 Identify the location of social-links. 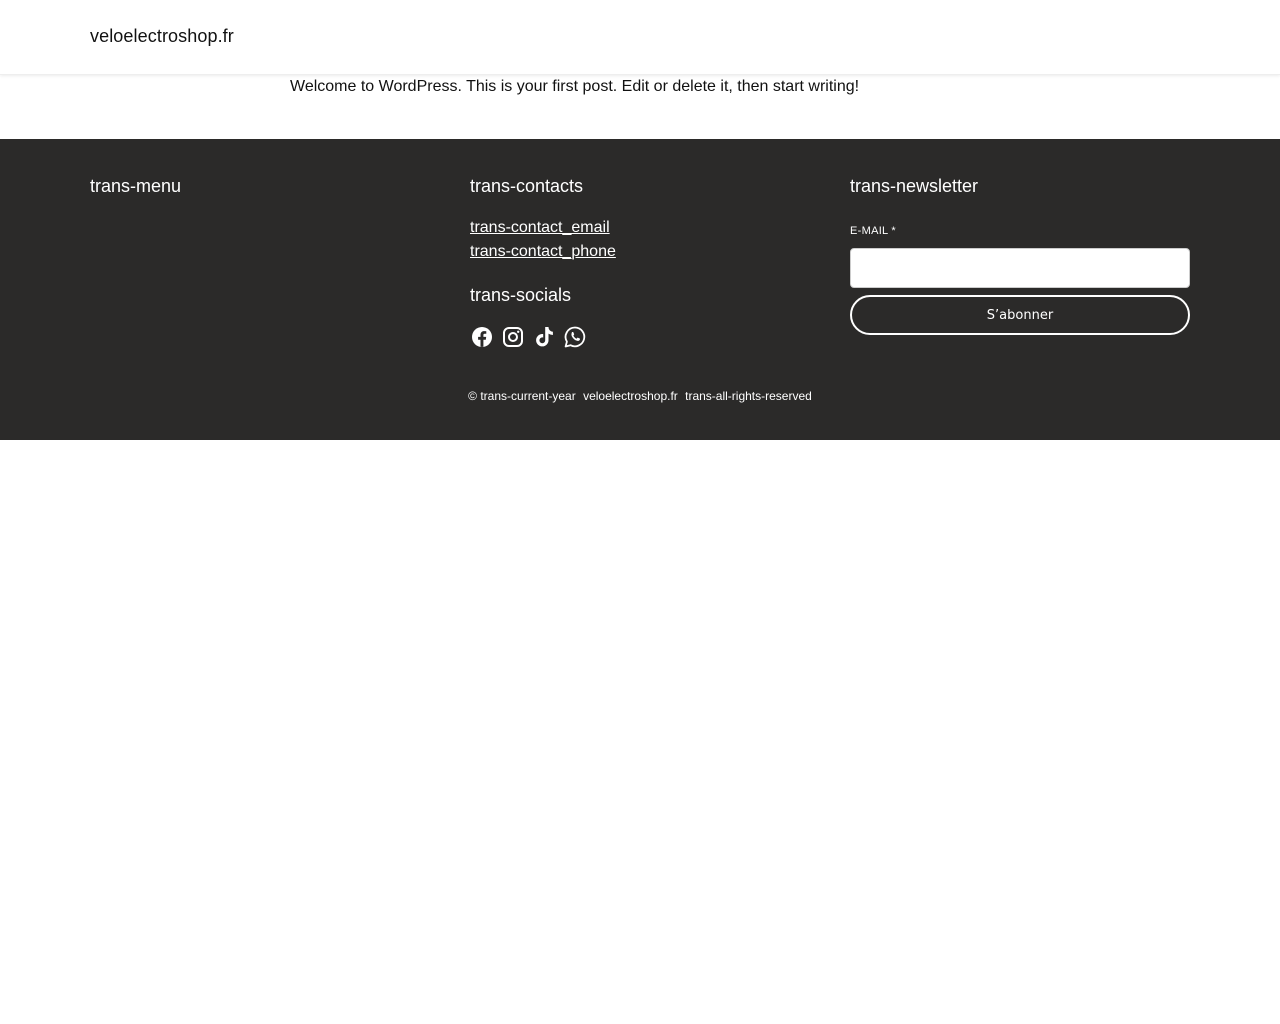
(528, 337).